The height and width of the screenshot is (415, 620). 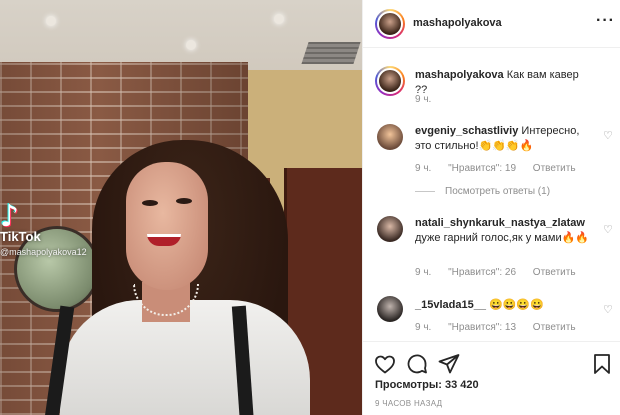 I want to click on author-avatar, so click(x=390, y=24).